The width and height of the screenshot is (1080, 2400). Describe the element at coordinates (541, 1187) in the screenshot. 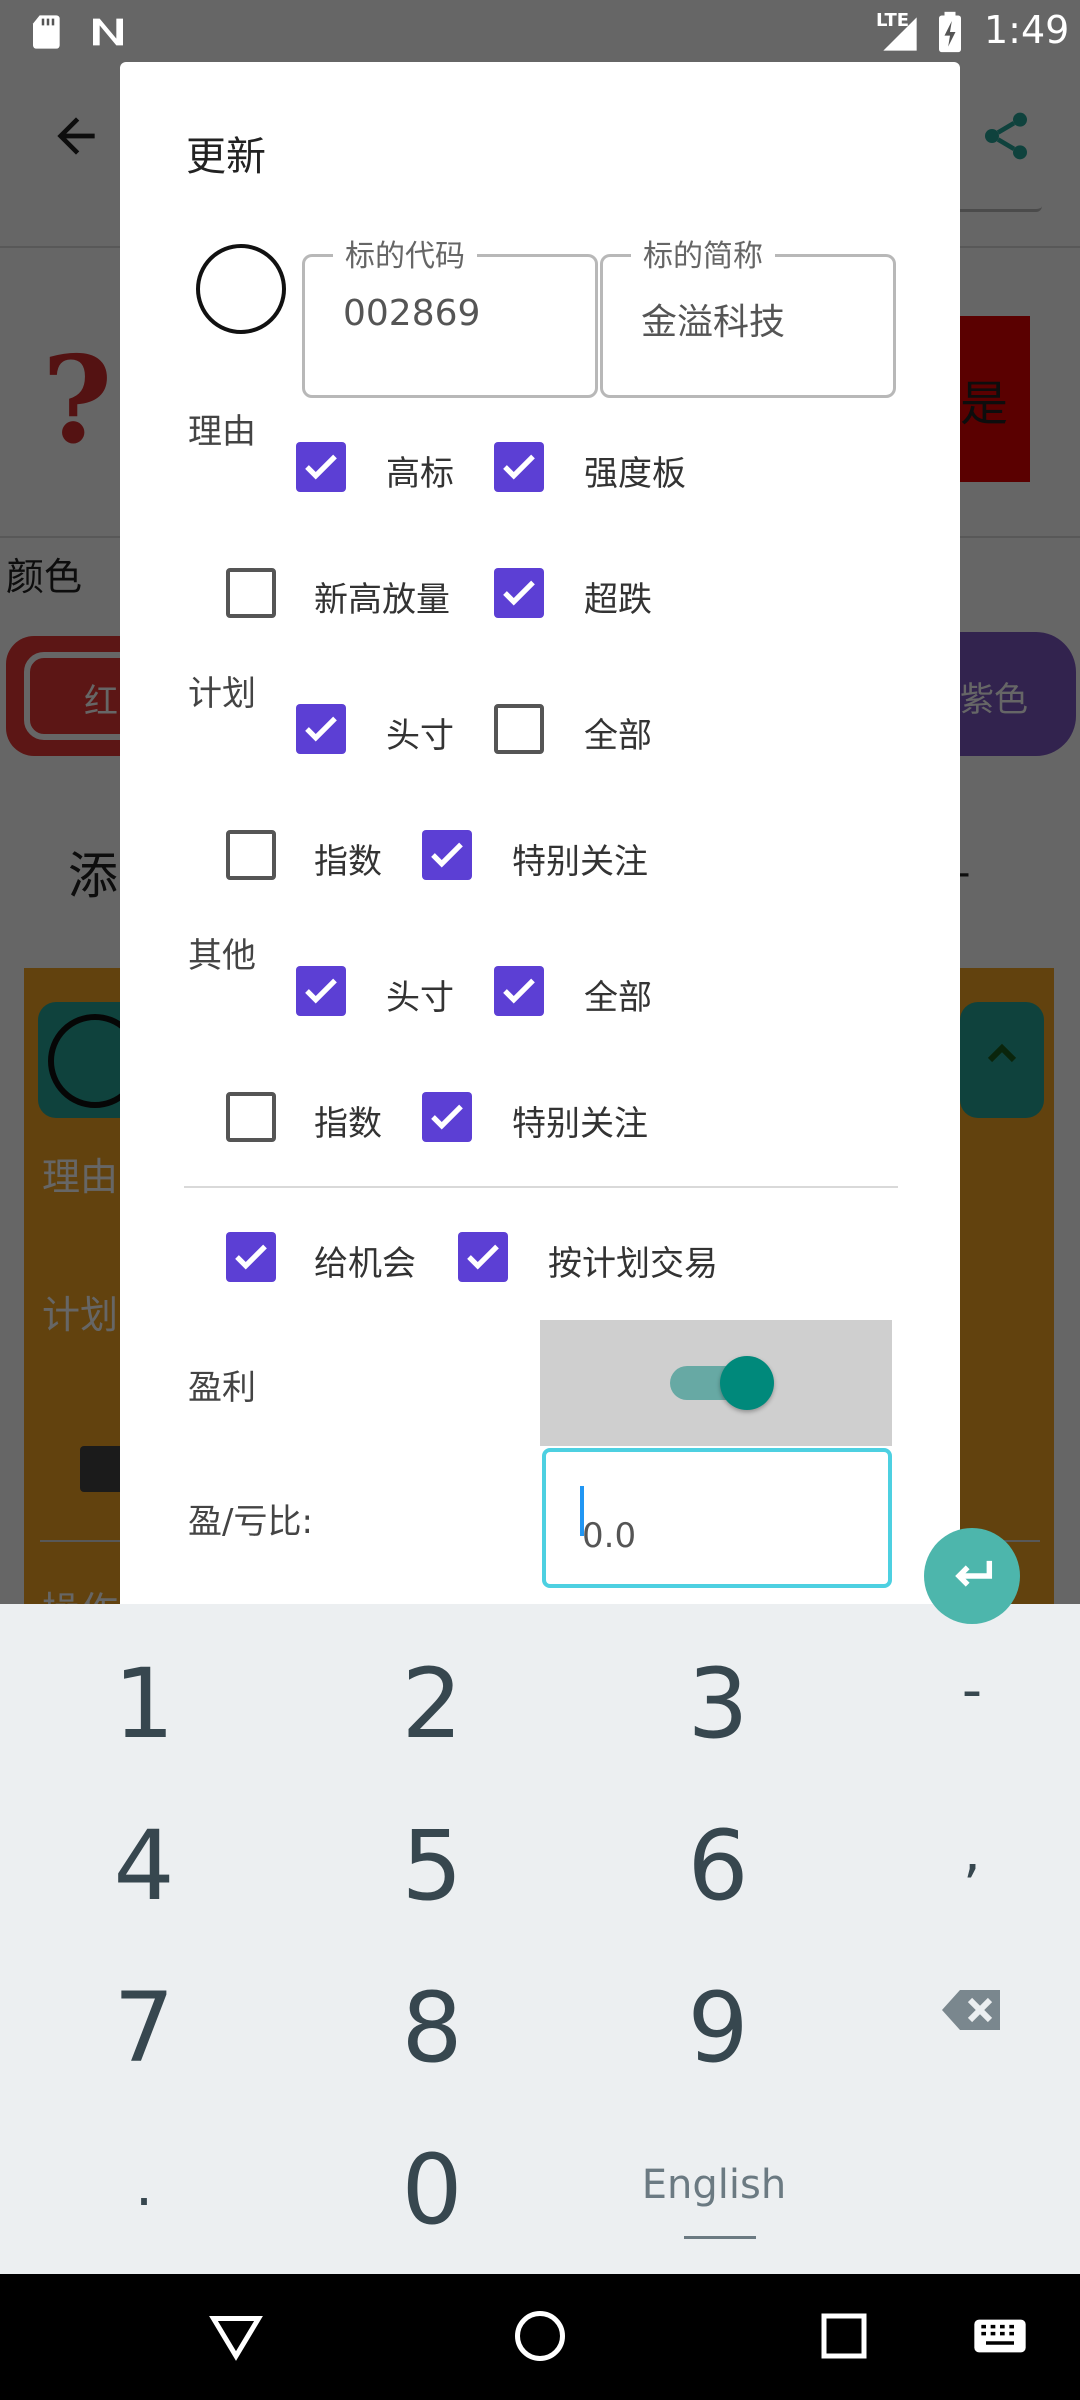

I see `divider` at that location.